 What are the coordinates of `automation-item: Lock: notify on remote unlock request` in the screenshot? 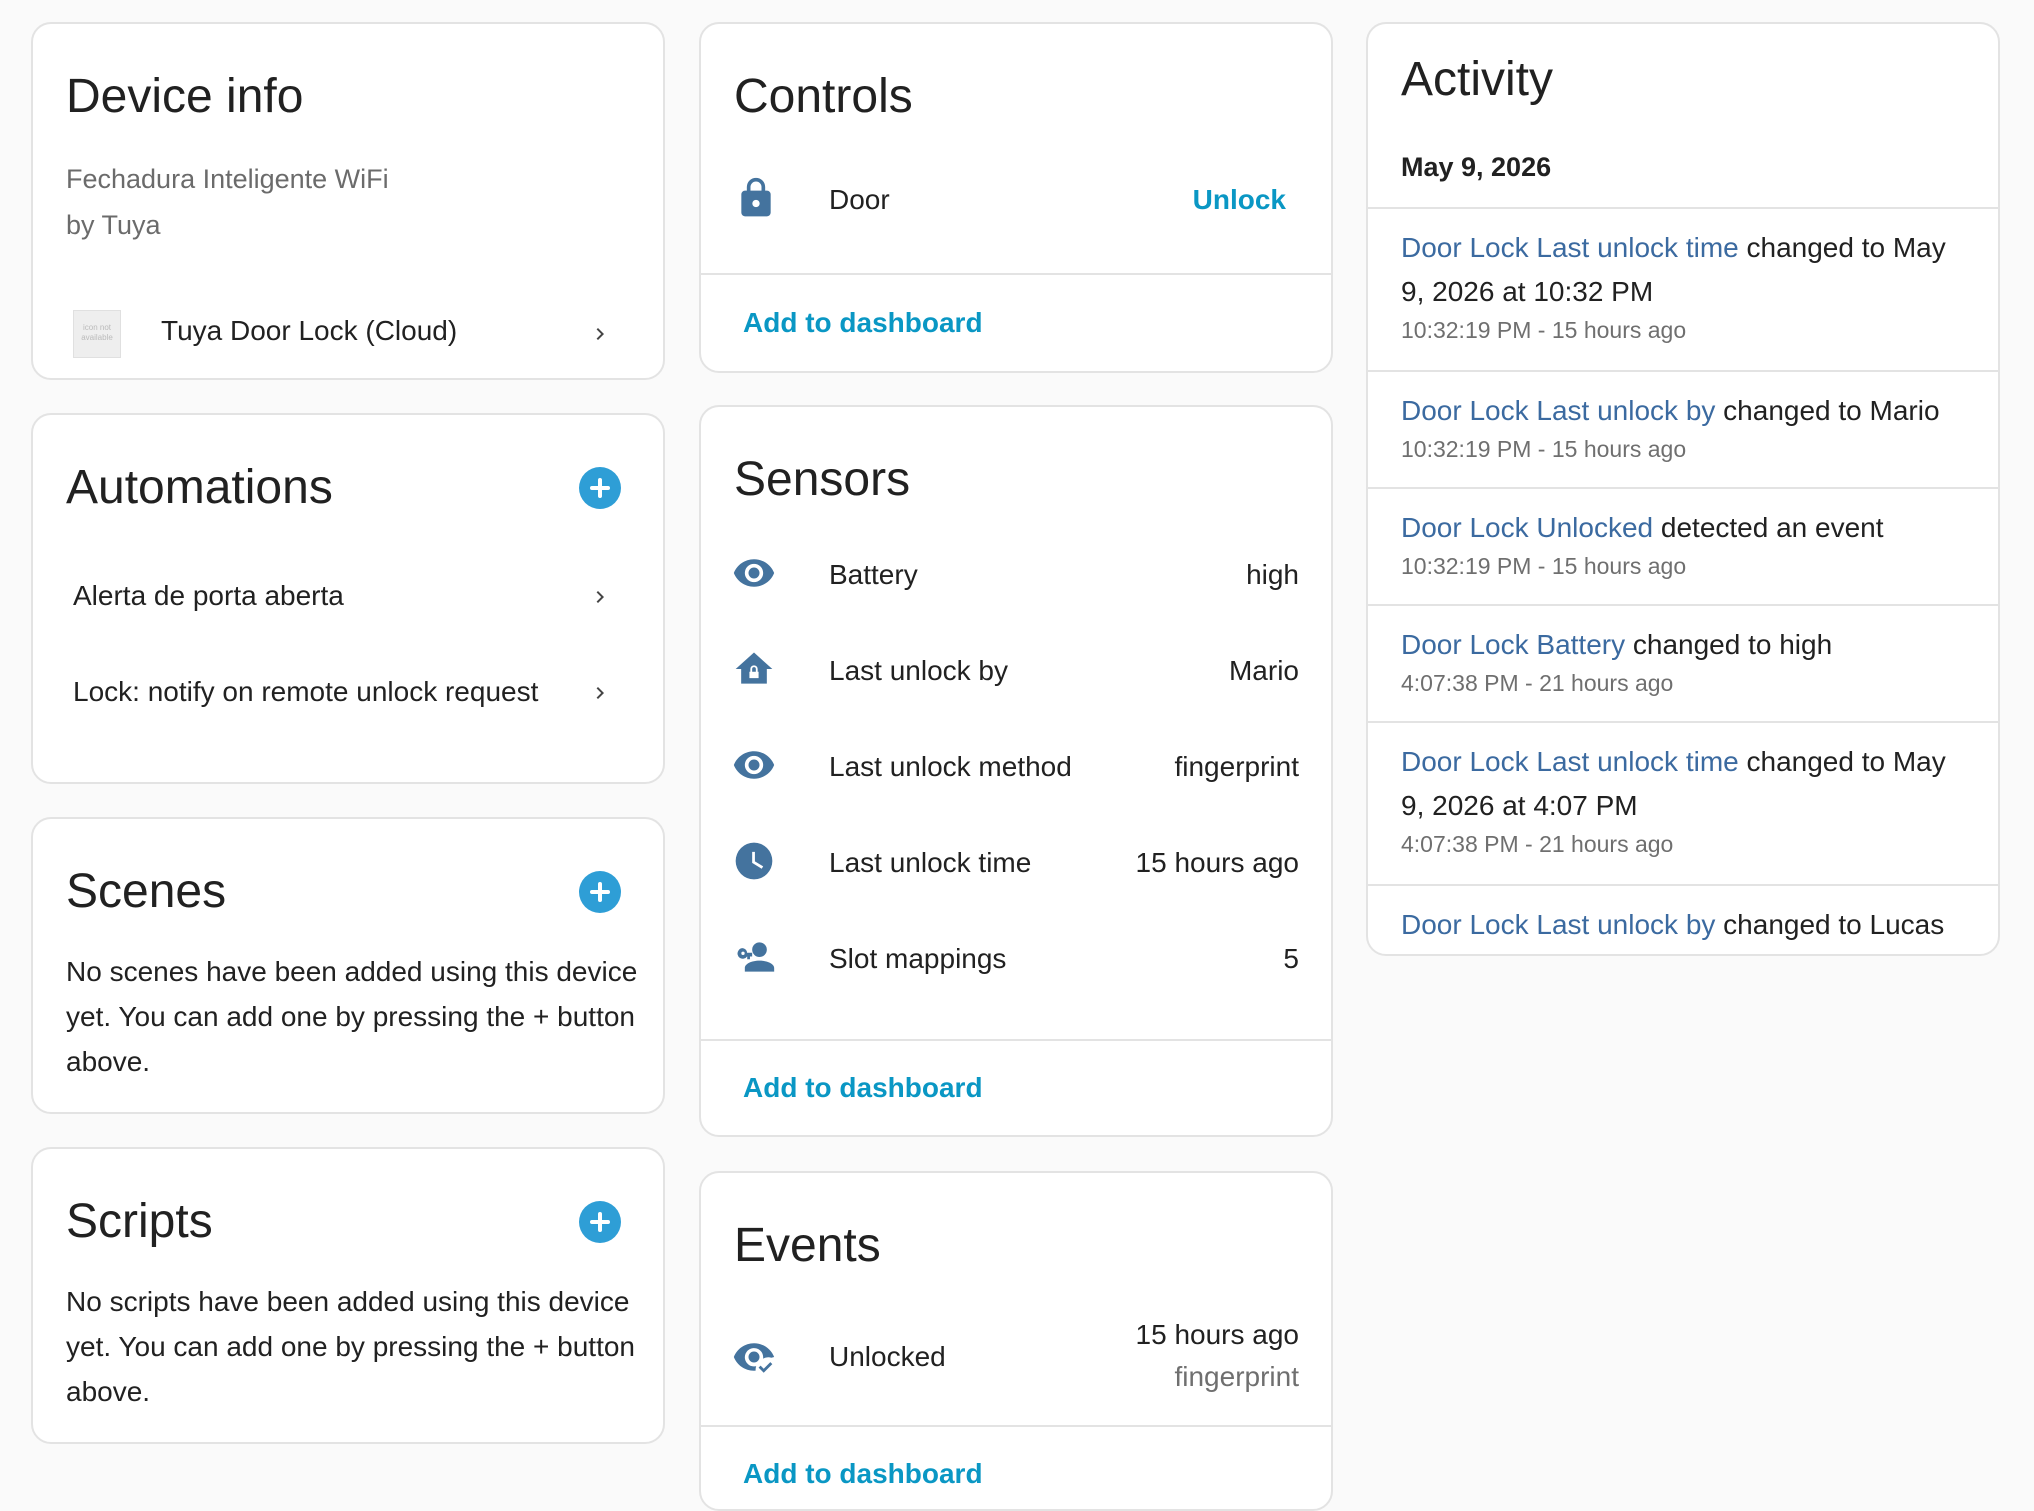 It's located at (348, 696).